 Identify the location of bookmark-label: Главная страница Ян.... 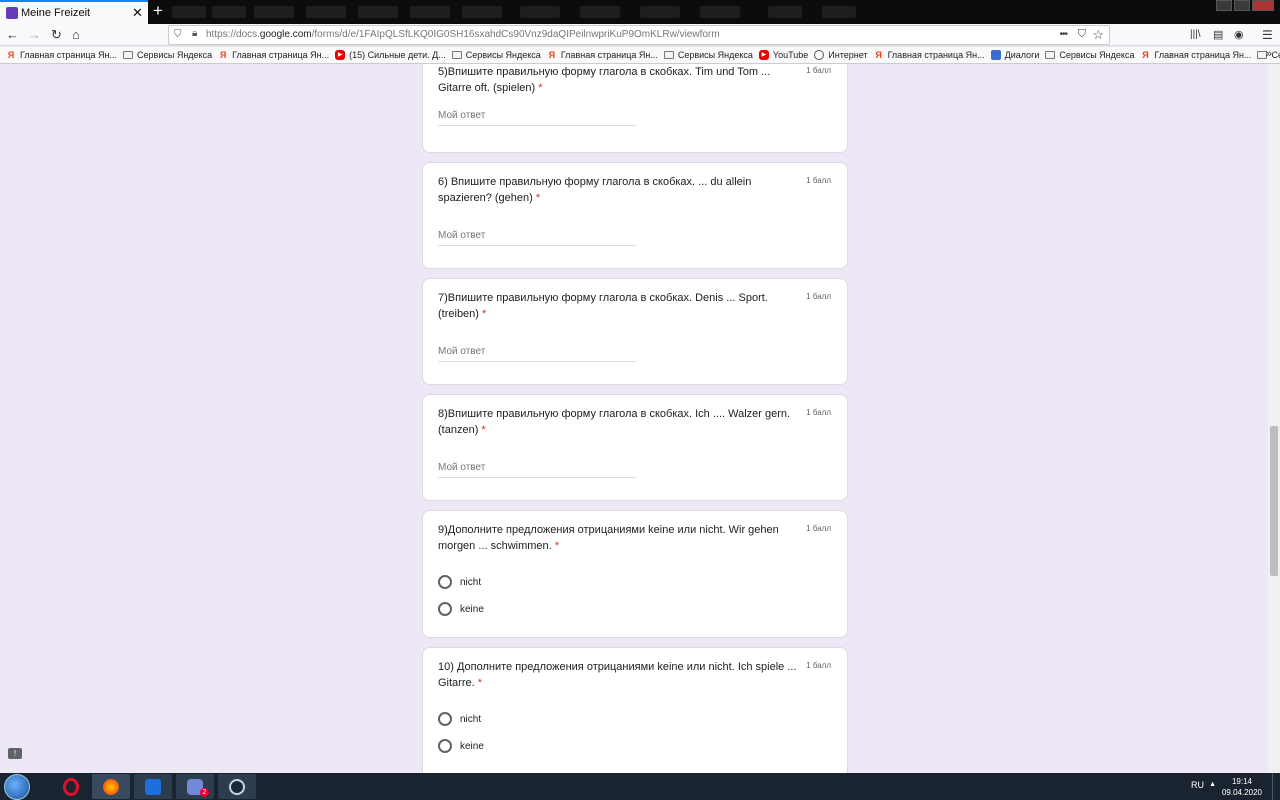
(69, 55).